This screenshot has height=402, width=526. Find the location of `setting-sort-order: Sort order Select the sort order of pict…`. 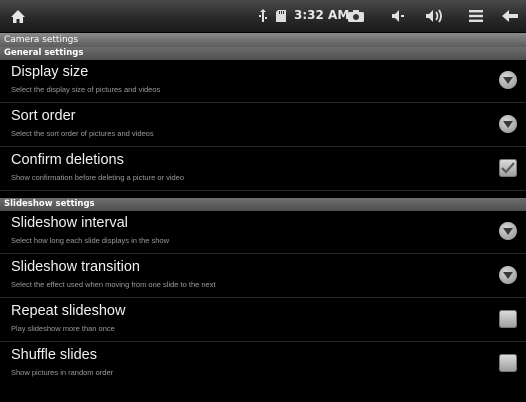

setting-sort-order: Sort order Select the sort order of pict… is located at coordinates (263, 125).